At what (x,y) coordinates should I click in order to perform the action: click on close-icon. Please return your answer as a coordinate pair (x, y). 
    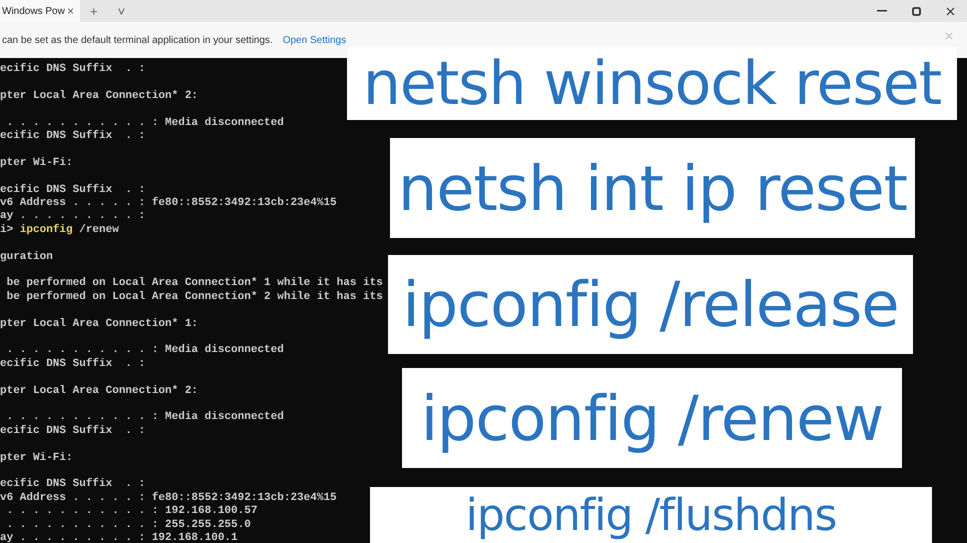
    Looking at the image, I should click on (950, 11).